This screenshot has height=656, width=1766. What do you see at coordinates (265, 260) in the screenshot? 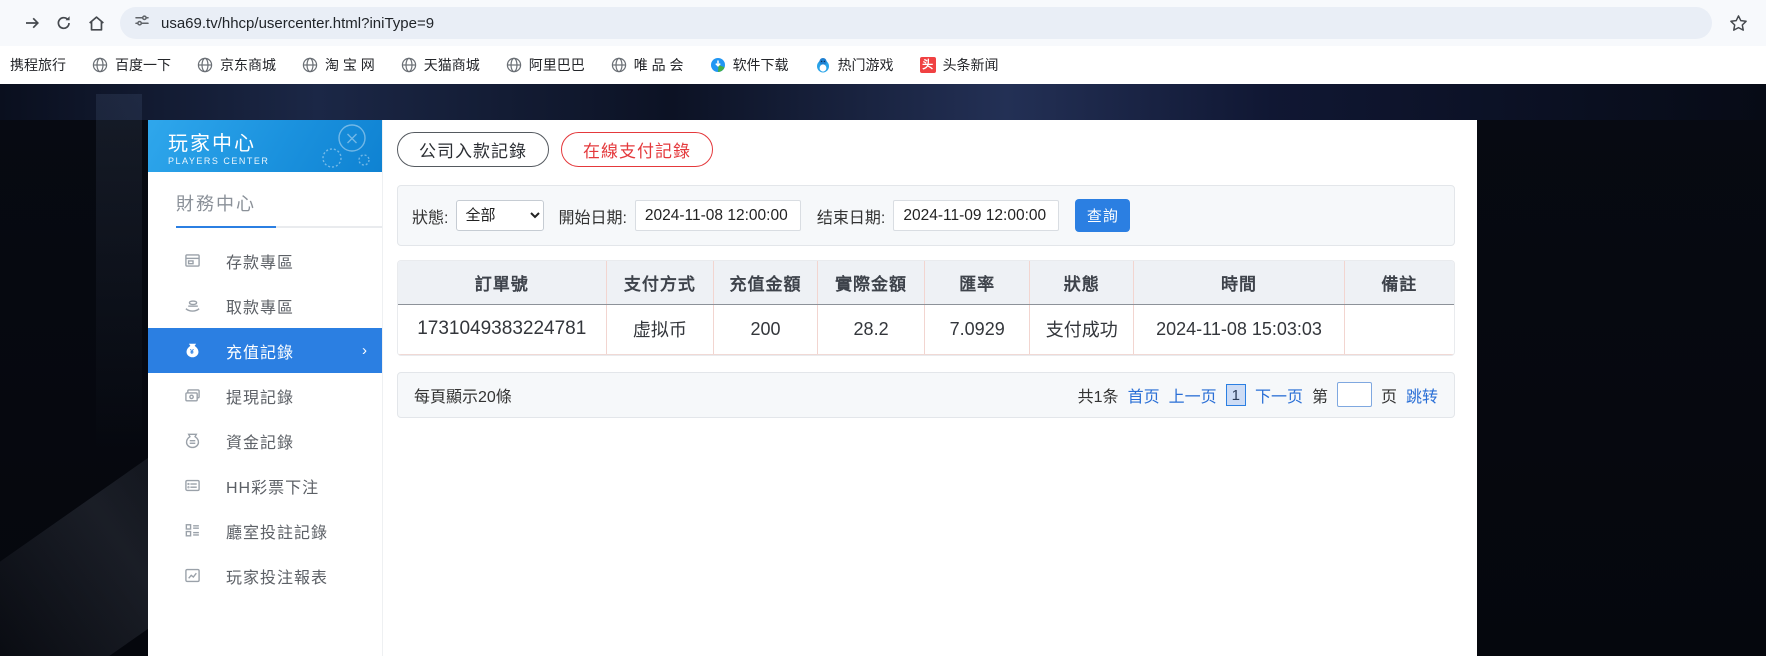
I see `sidebar-item-deposit: 存款專區` at bounding box center [265, 260].